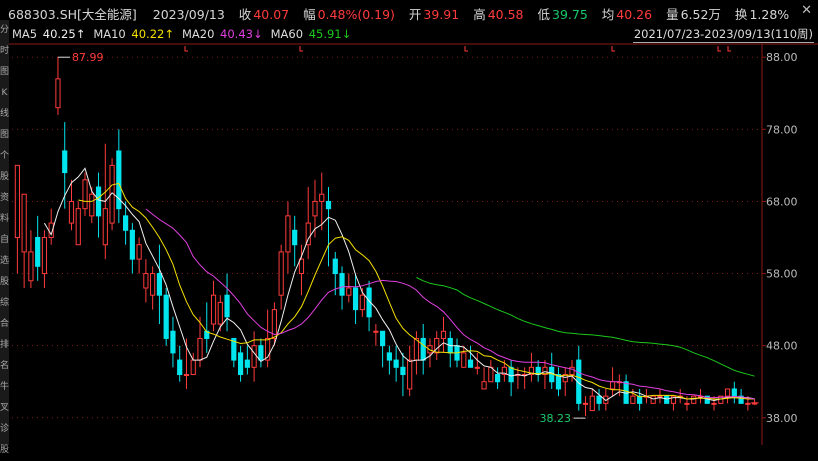 The image size is (818, 461). Describe the element at coordinates (556, 418) in the screenshot. I see `min-annotation: 38.23` at that location.